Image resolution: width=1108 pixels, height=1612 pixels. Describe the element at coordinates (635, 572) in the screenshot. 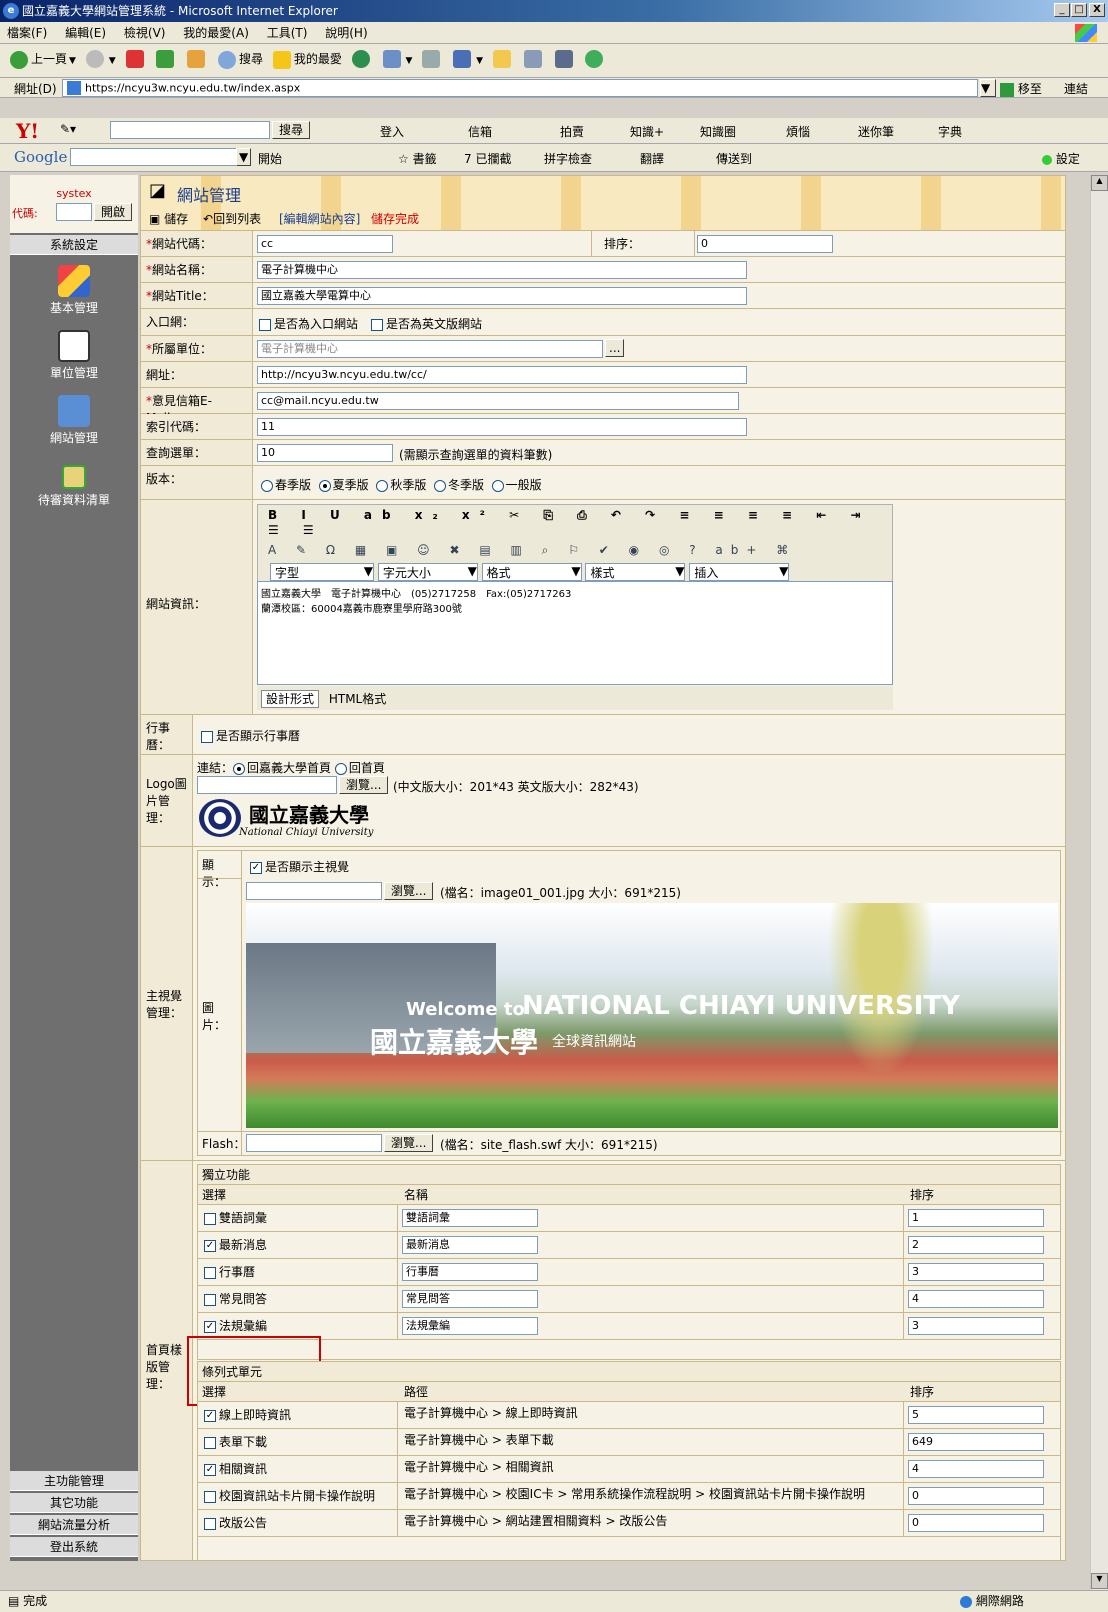

I see `style-select: 樣式 ▼` at that location.